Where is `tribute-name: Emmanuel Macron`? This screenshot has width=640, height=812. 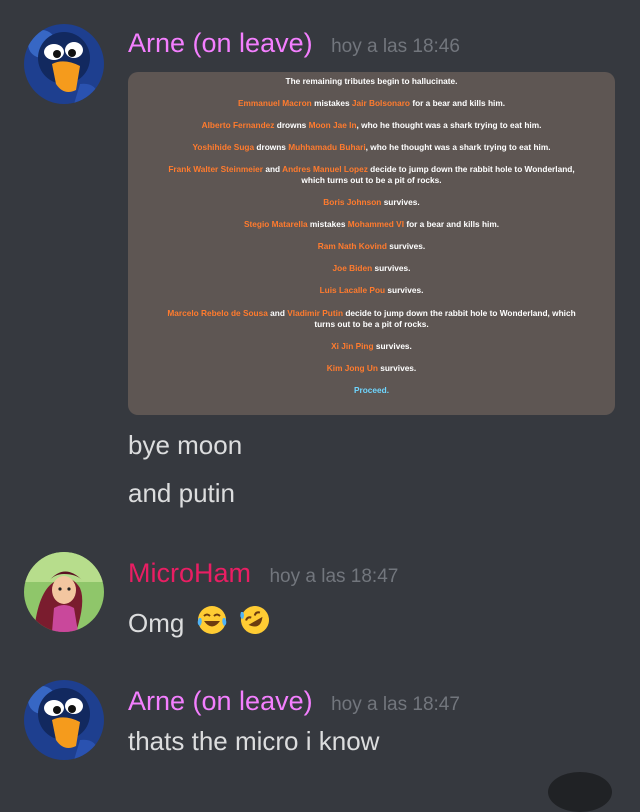 tribute-name: Emmanuel Macron is located at coordinates (274, 103).